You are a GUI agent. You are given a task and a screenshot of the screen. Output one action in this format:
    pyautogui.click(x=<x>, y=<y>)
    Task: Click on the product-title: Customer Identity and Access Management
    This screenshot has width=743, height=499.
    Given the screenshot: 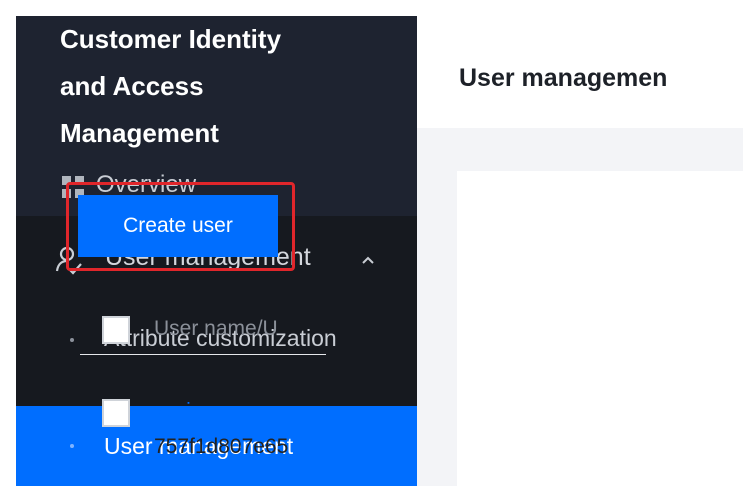 What is the action you would take?
    pyautogui.click(x=230, y=86)
    